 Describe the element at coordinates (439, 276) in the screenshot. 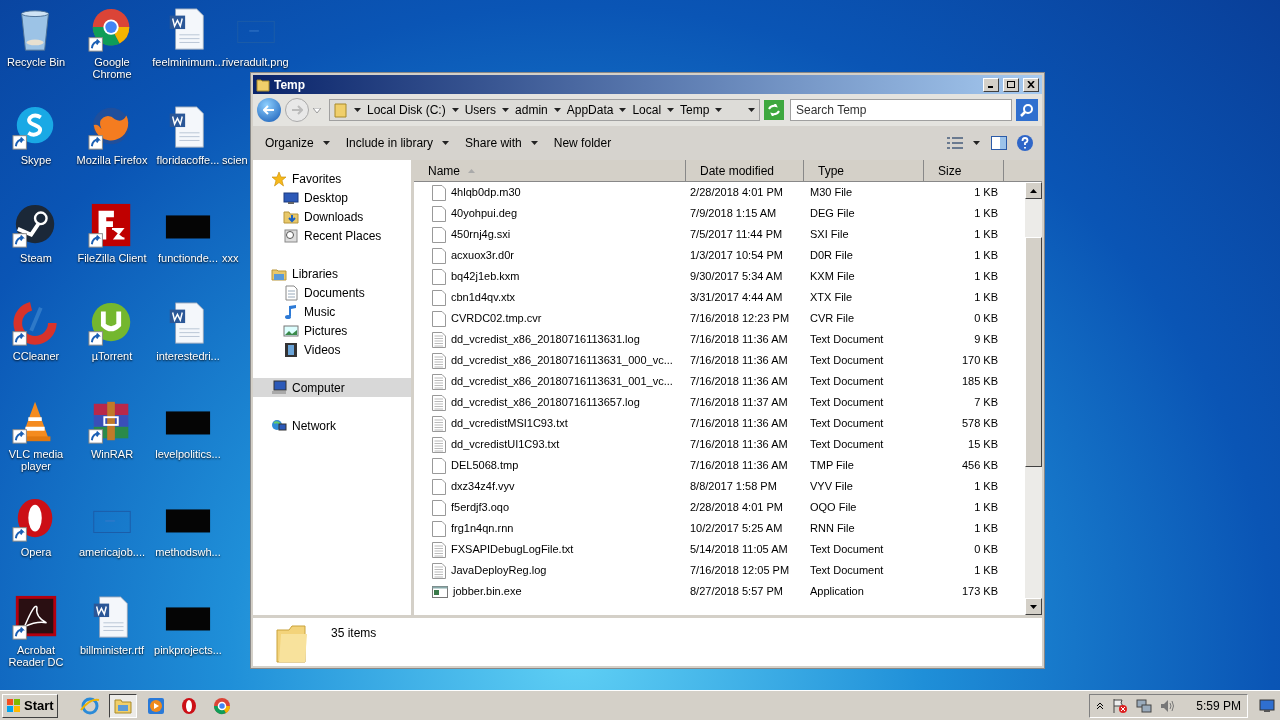

I see `file-icon` at that location.